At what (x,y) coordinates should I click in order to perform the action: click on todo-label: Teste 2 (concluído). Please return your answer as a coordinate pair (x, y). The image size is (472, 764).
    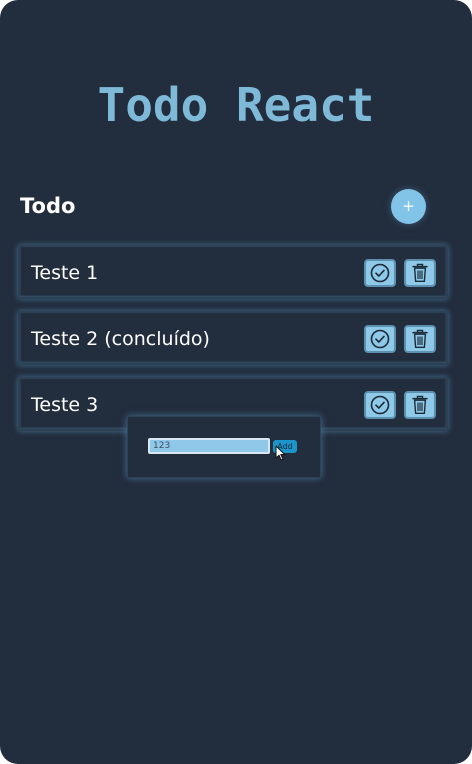
    Looking at the image, I should click on (120, 339).